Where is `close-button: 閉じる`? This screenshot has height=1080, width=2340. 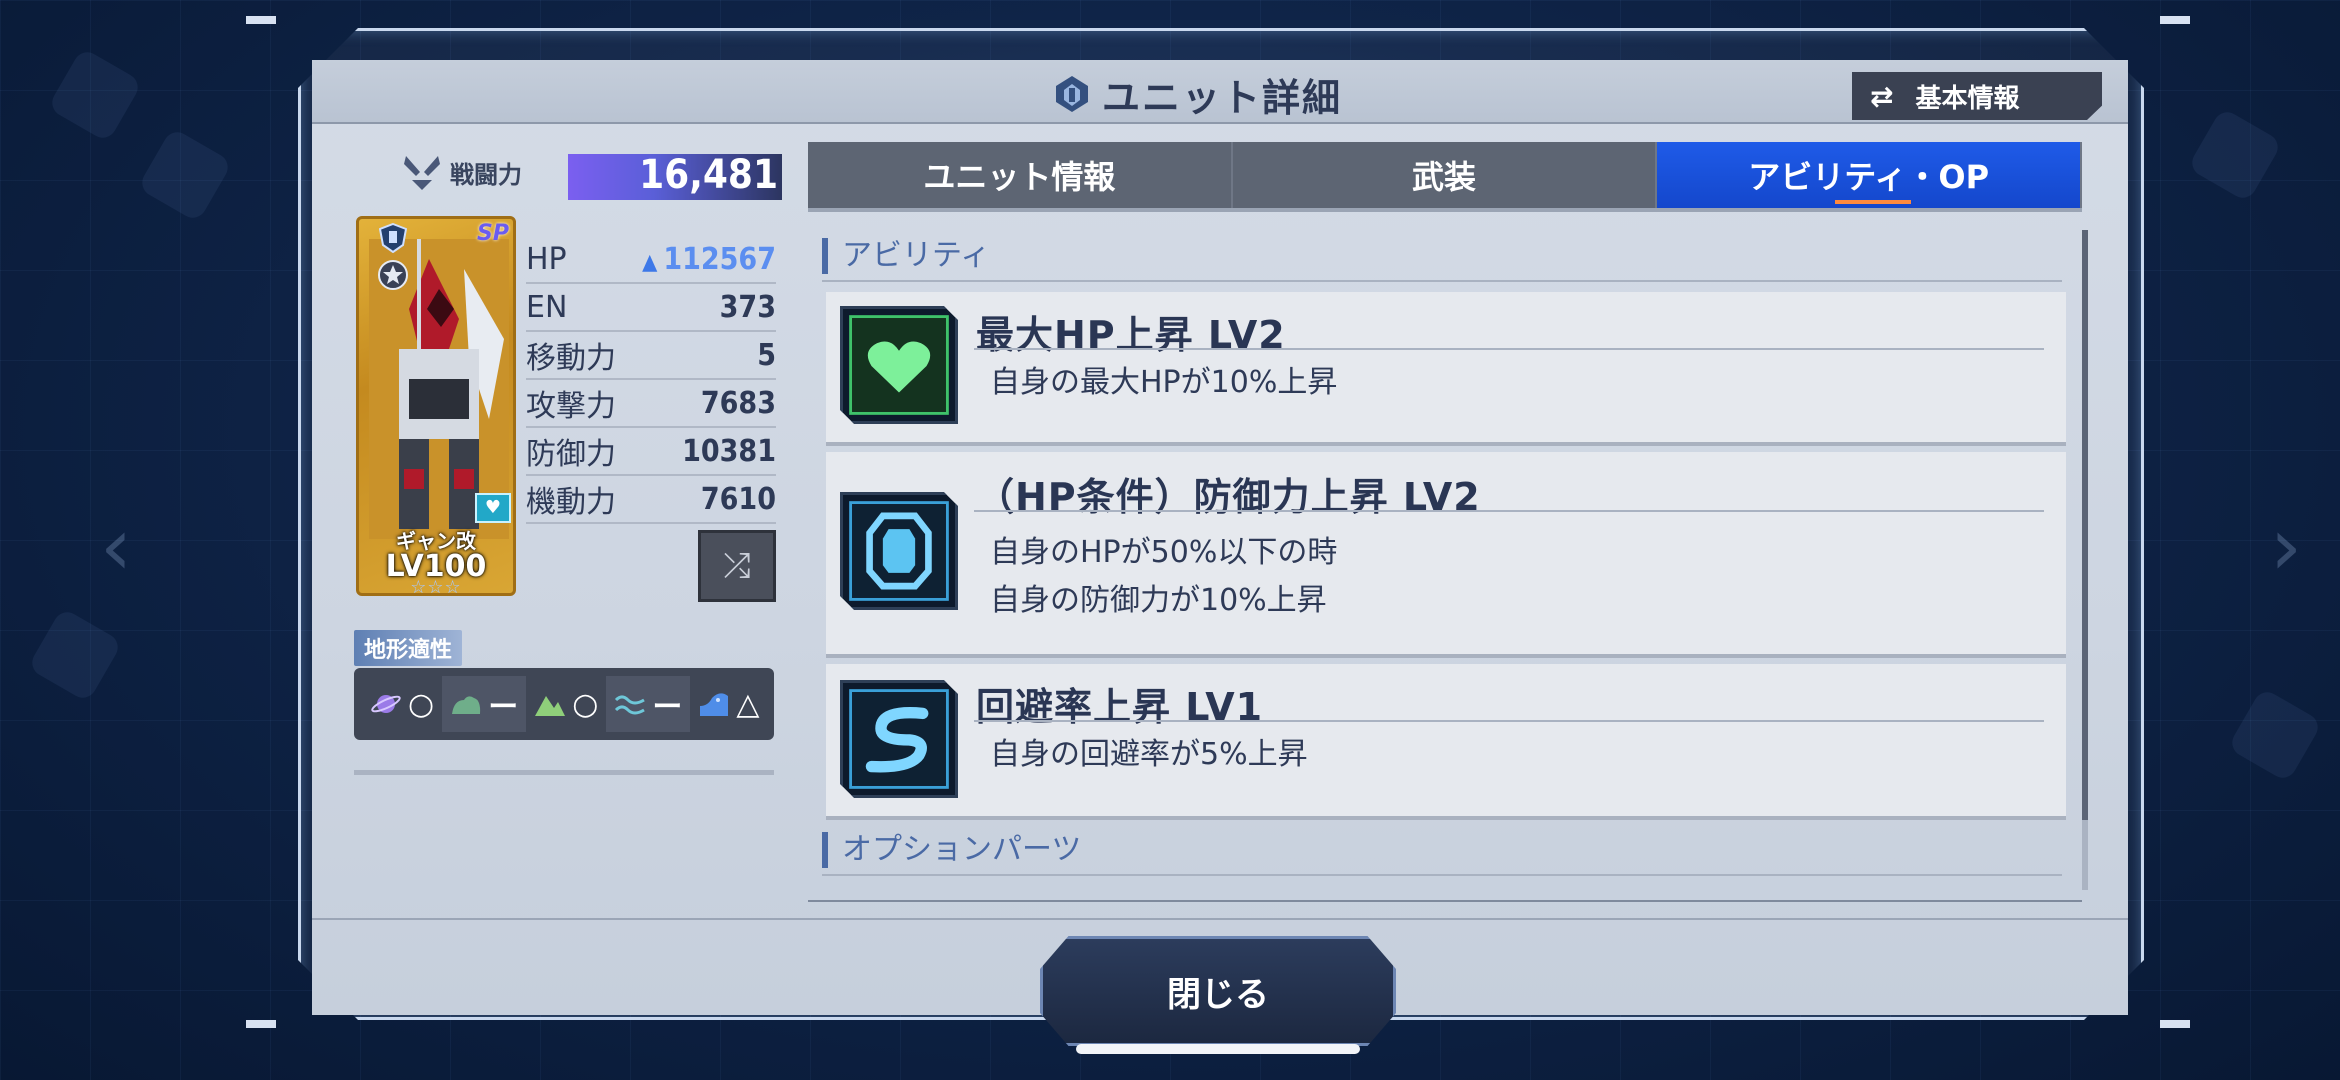 close-button: 閉じる is located at coordinates (1218, 991).